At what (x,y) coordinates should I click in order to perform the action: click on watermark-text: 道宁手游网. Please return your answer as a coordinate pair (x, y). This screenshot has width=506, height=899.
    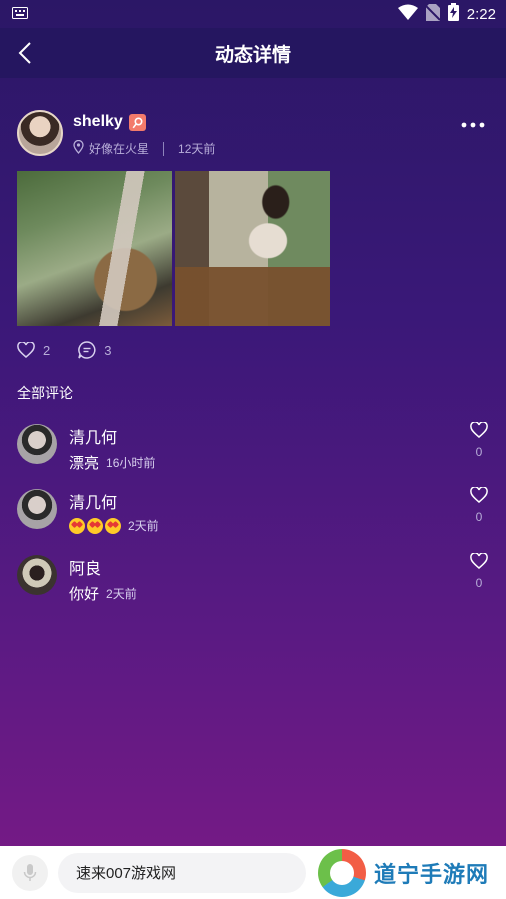
    Looking at the image, I should click on (432, 874).